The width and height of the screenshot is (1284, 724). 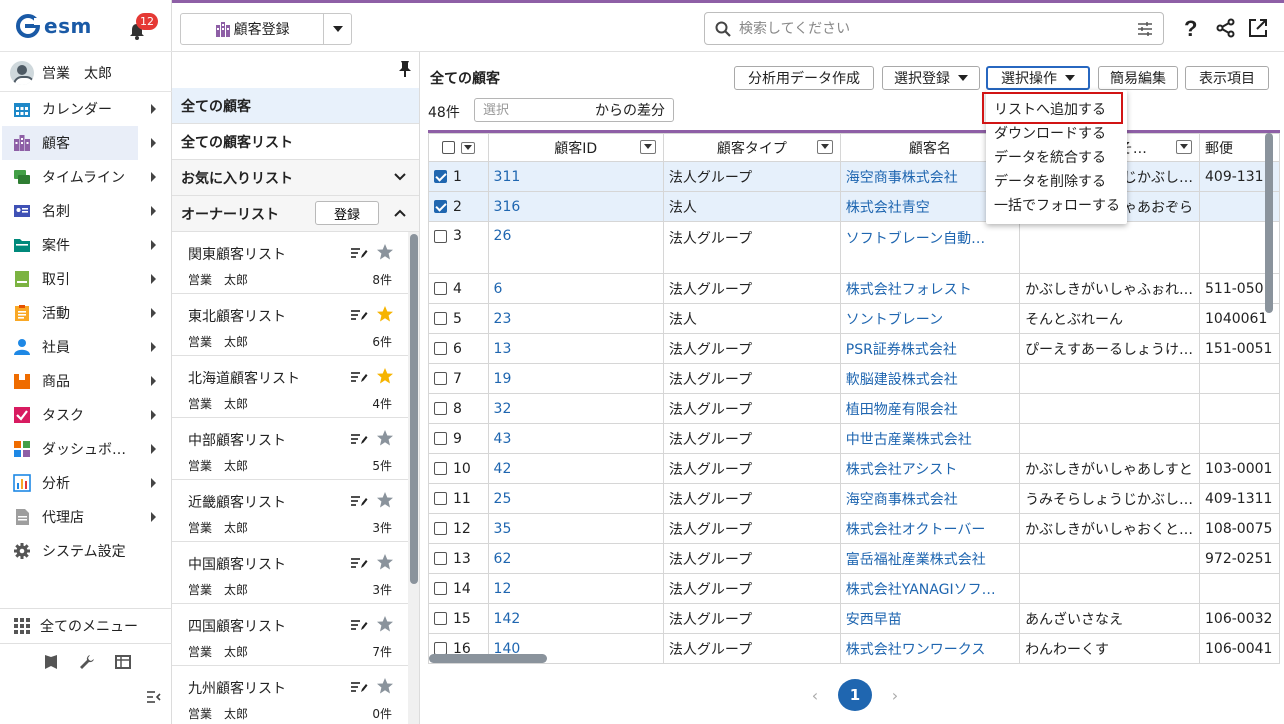 What do you see at coordinates (855, 695) in the screenshot?
I see `page-number-current: 1` at bounding box center [855, 695].